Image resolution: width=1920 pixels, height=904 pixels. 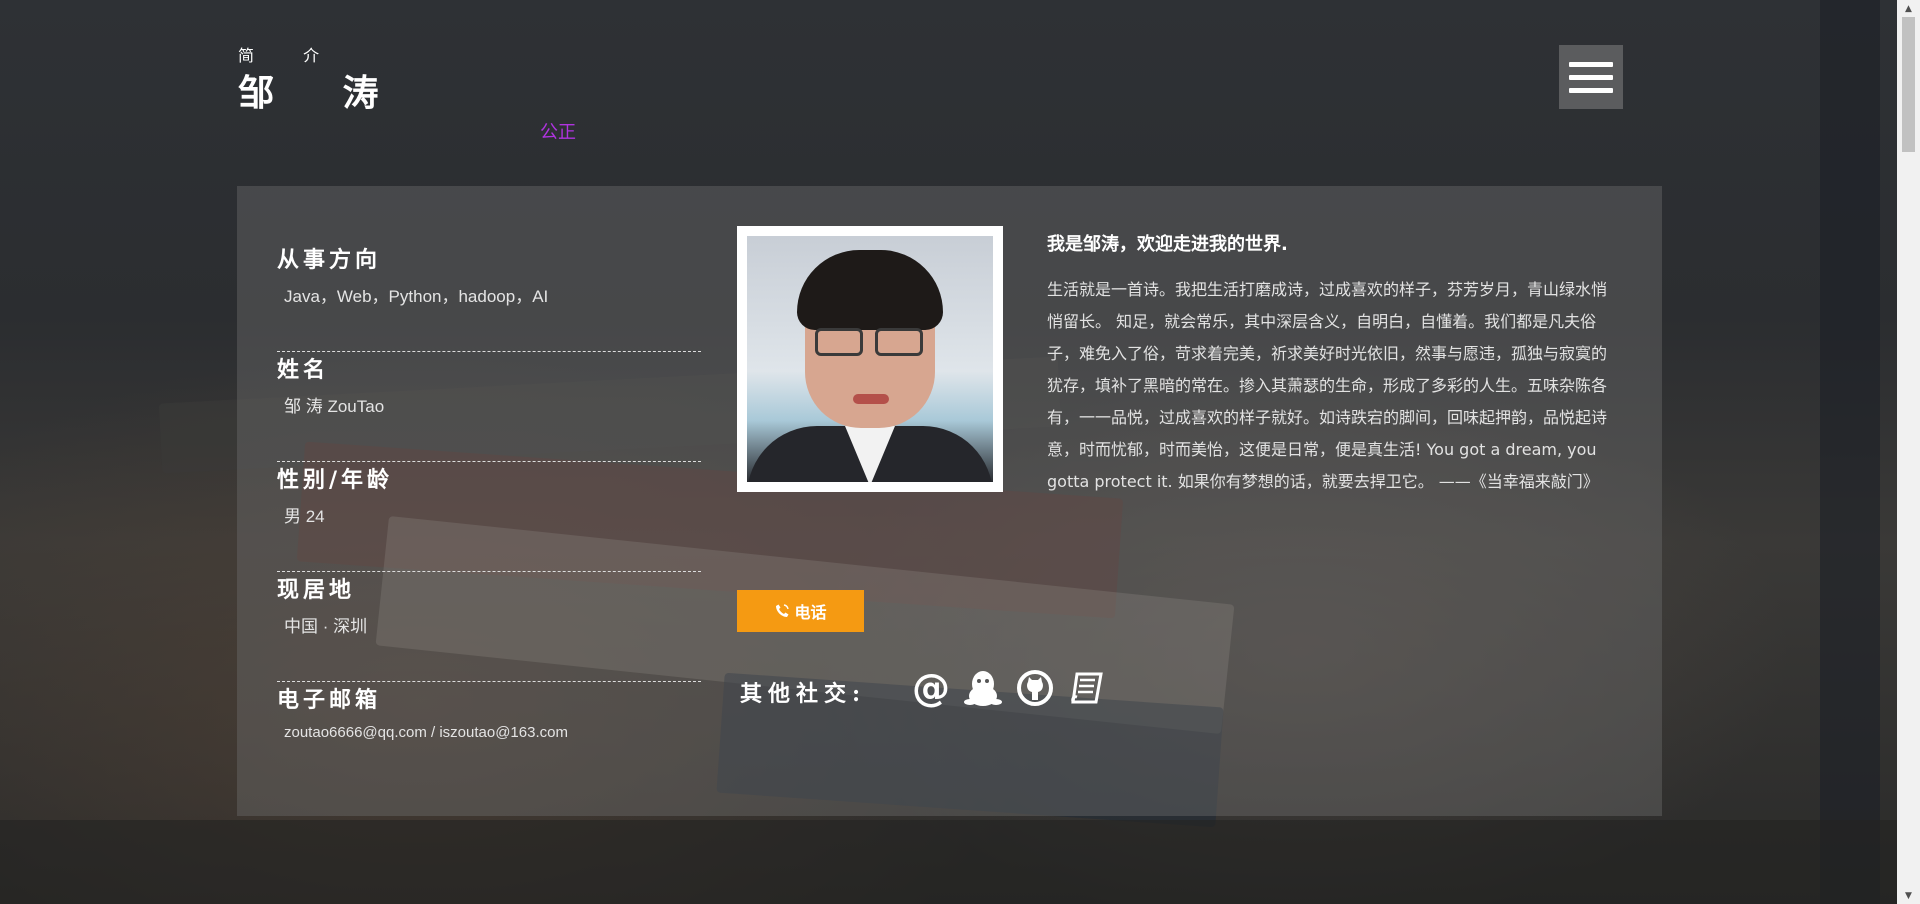 I want to click on info-value: 中国 · 深圳, so click(x=326, y=626).